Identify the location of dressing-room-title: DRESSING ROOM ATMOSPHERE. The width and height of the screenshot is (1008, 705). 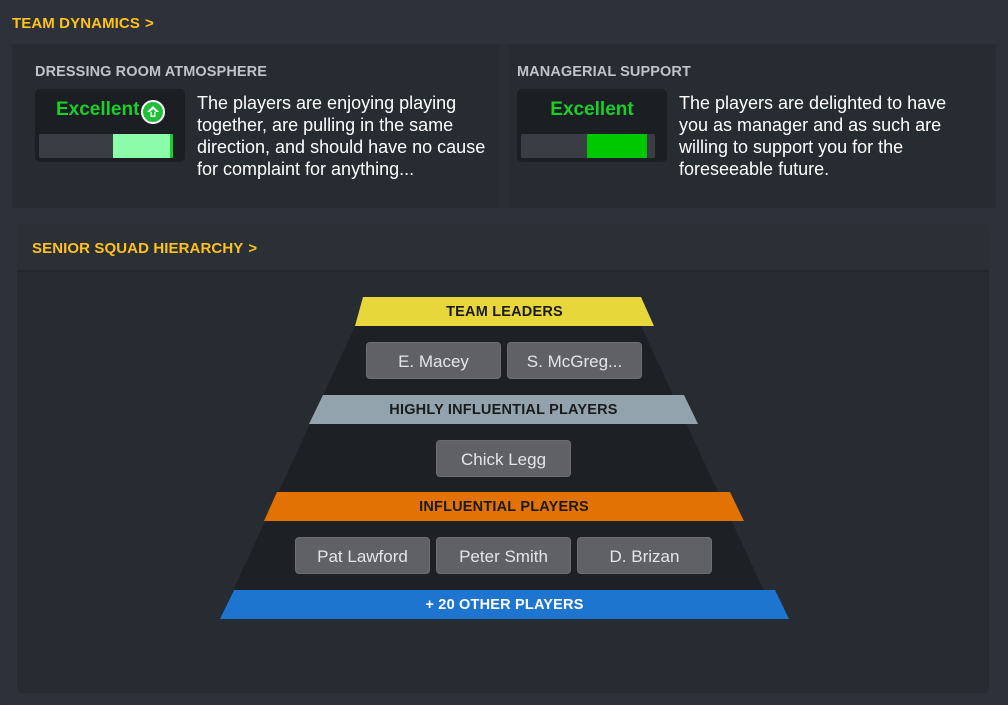
(151, 72).